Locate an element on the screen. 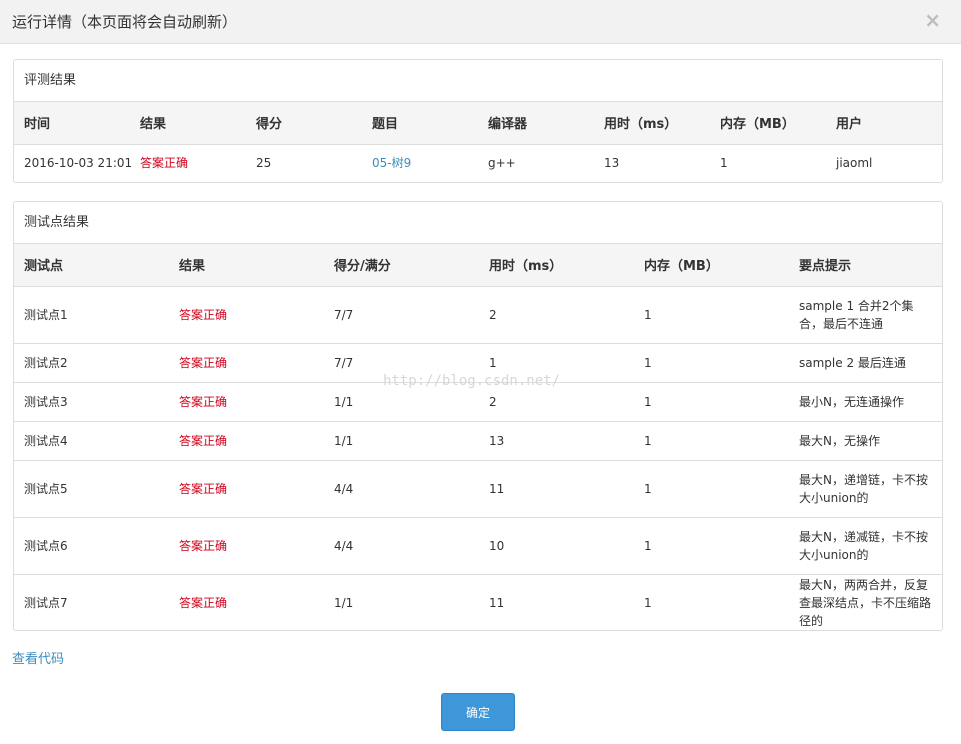 This screenshot has height=744, width=961. column-header-time: 时间 is located at coordinates (72, 123).